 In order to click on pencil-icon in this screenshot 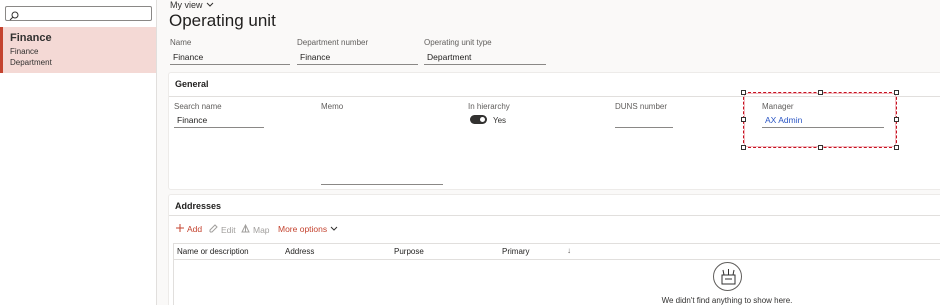, I will do `click(213, 229)`.